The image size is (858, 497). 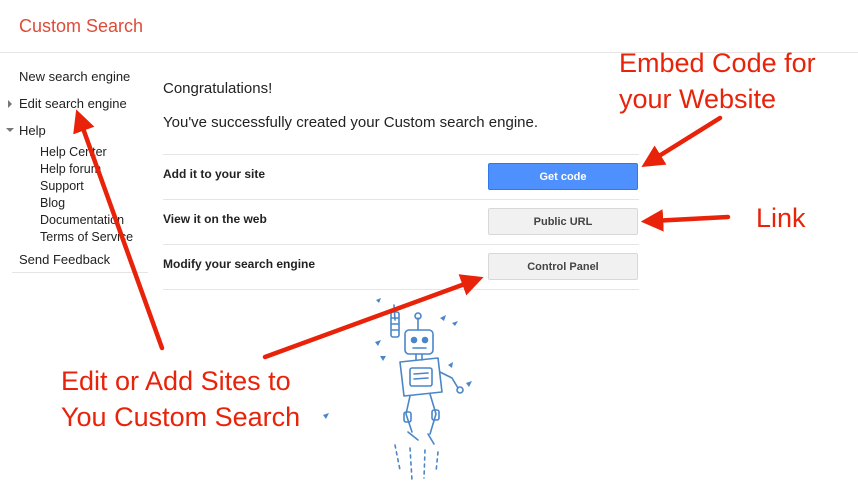 I want to click on arrow-to-get-code, so click(x=682, y=141).